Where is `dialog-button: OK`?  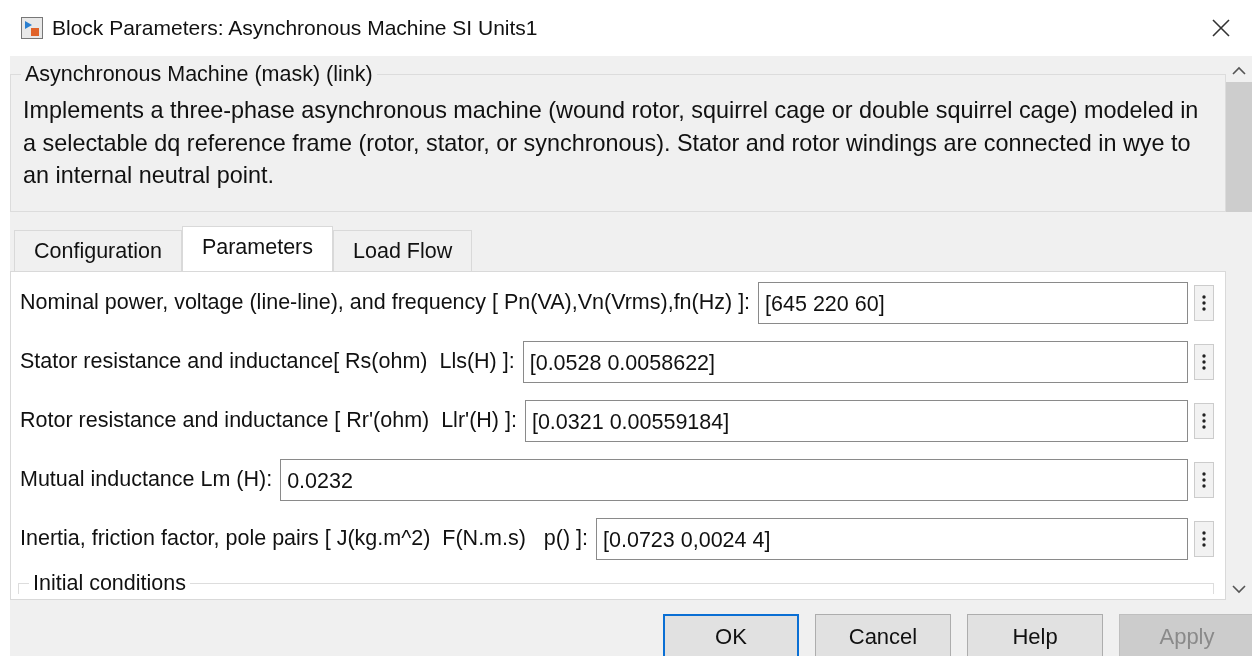 dialog-button: OK is located at coordinates (731, 635).